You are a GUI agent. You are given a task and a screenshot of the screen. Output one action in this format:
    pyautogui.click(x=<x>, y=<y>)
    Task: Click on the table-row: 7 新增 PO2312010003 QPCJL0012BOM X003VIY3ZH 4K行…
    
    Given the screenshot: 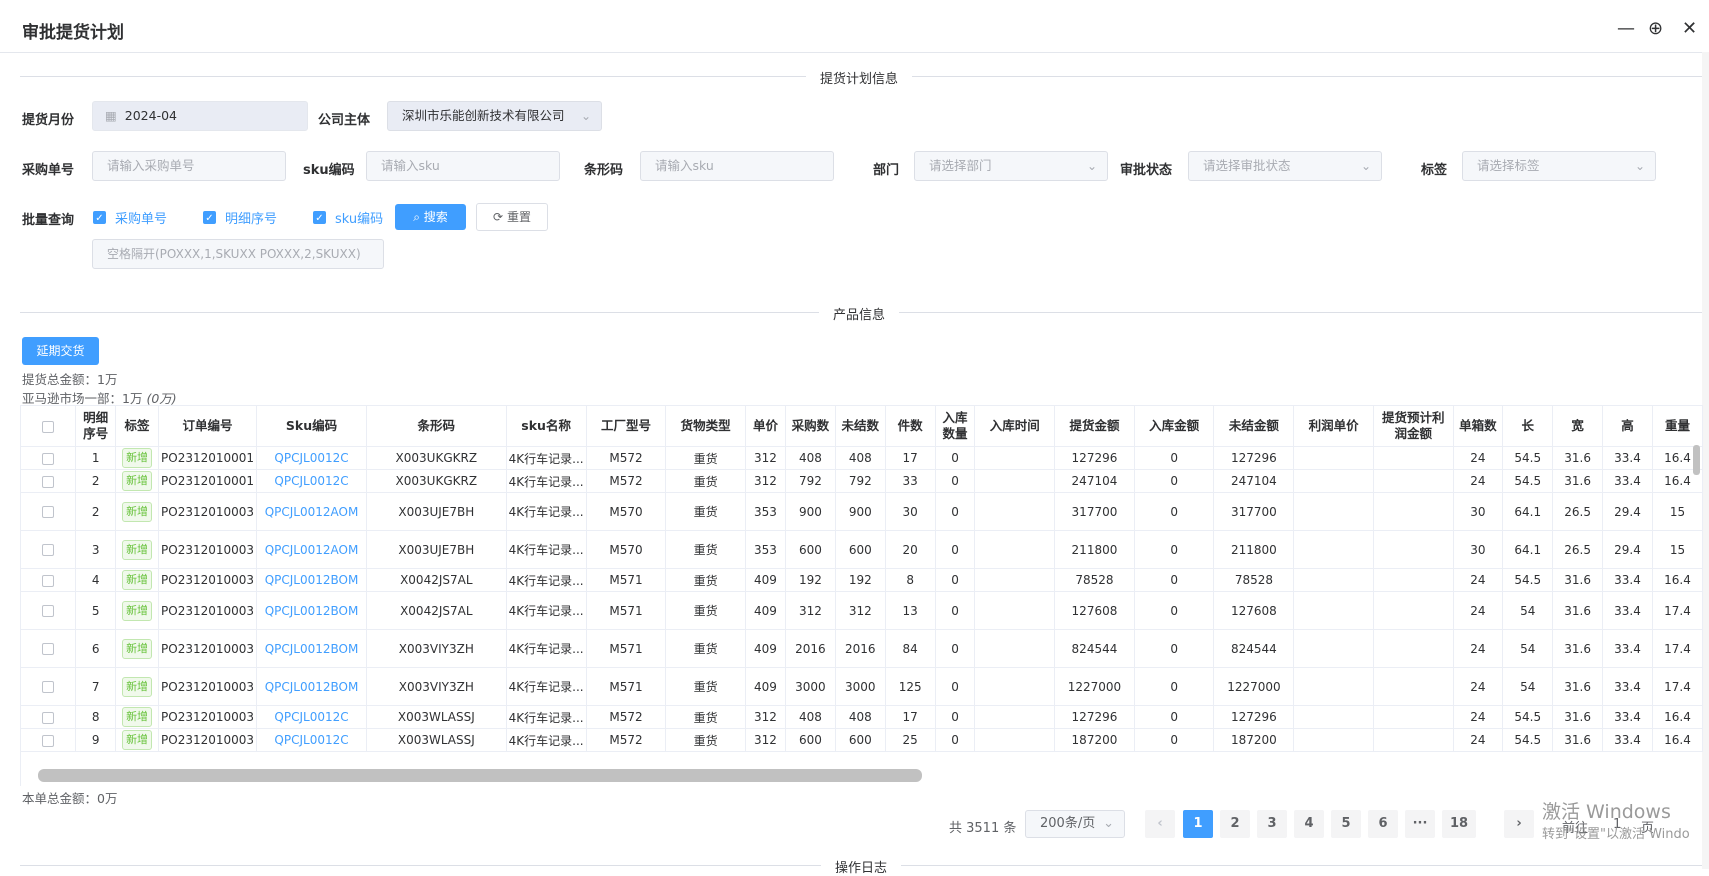 What is the action you would take?
    pyautogui.click(x=862, y=686)
    